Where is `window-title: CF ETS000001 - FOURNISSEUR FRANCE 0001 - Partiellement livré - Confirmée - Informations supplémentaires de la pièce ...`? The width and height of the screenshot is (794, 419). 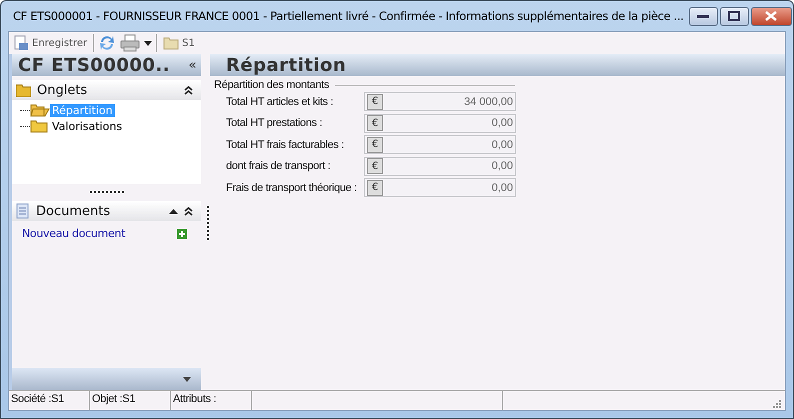 window-title: CF ETS000001 - FOURNISSEUR FRANCE 0001 - Partiellement livré - Confirmée - Informations supplémentaires de la pièce ... is located at coordinates (348, 16).